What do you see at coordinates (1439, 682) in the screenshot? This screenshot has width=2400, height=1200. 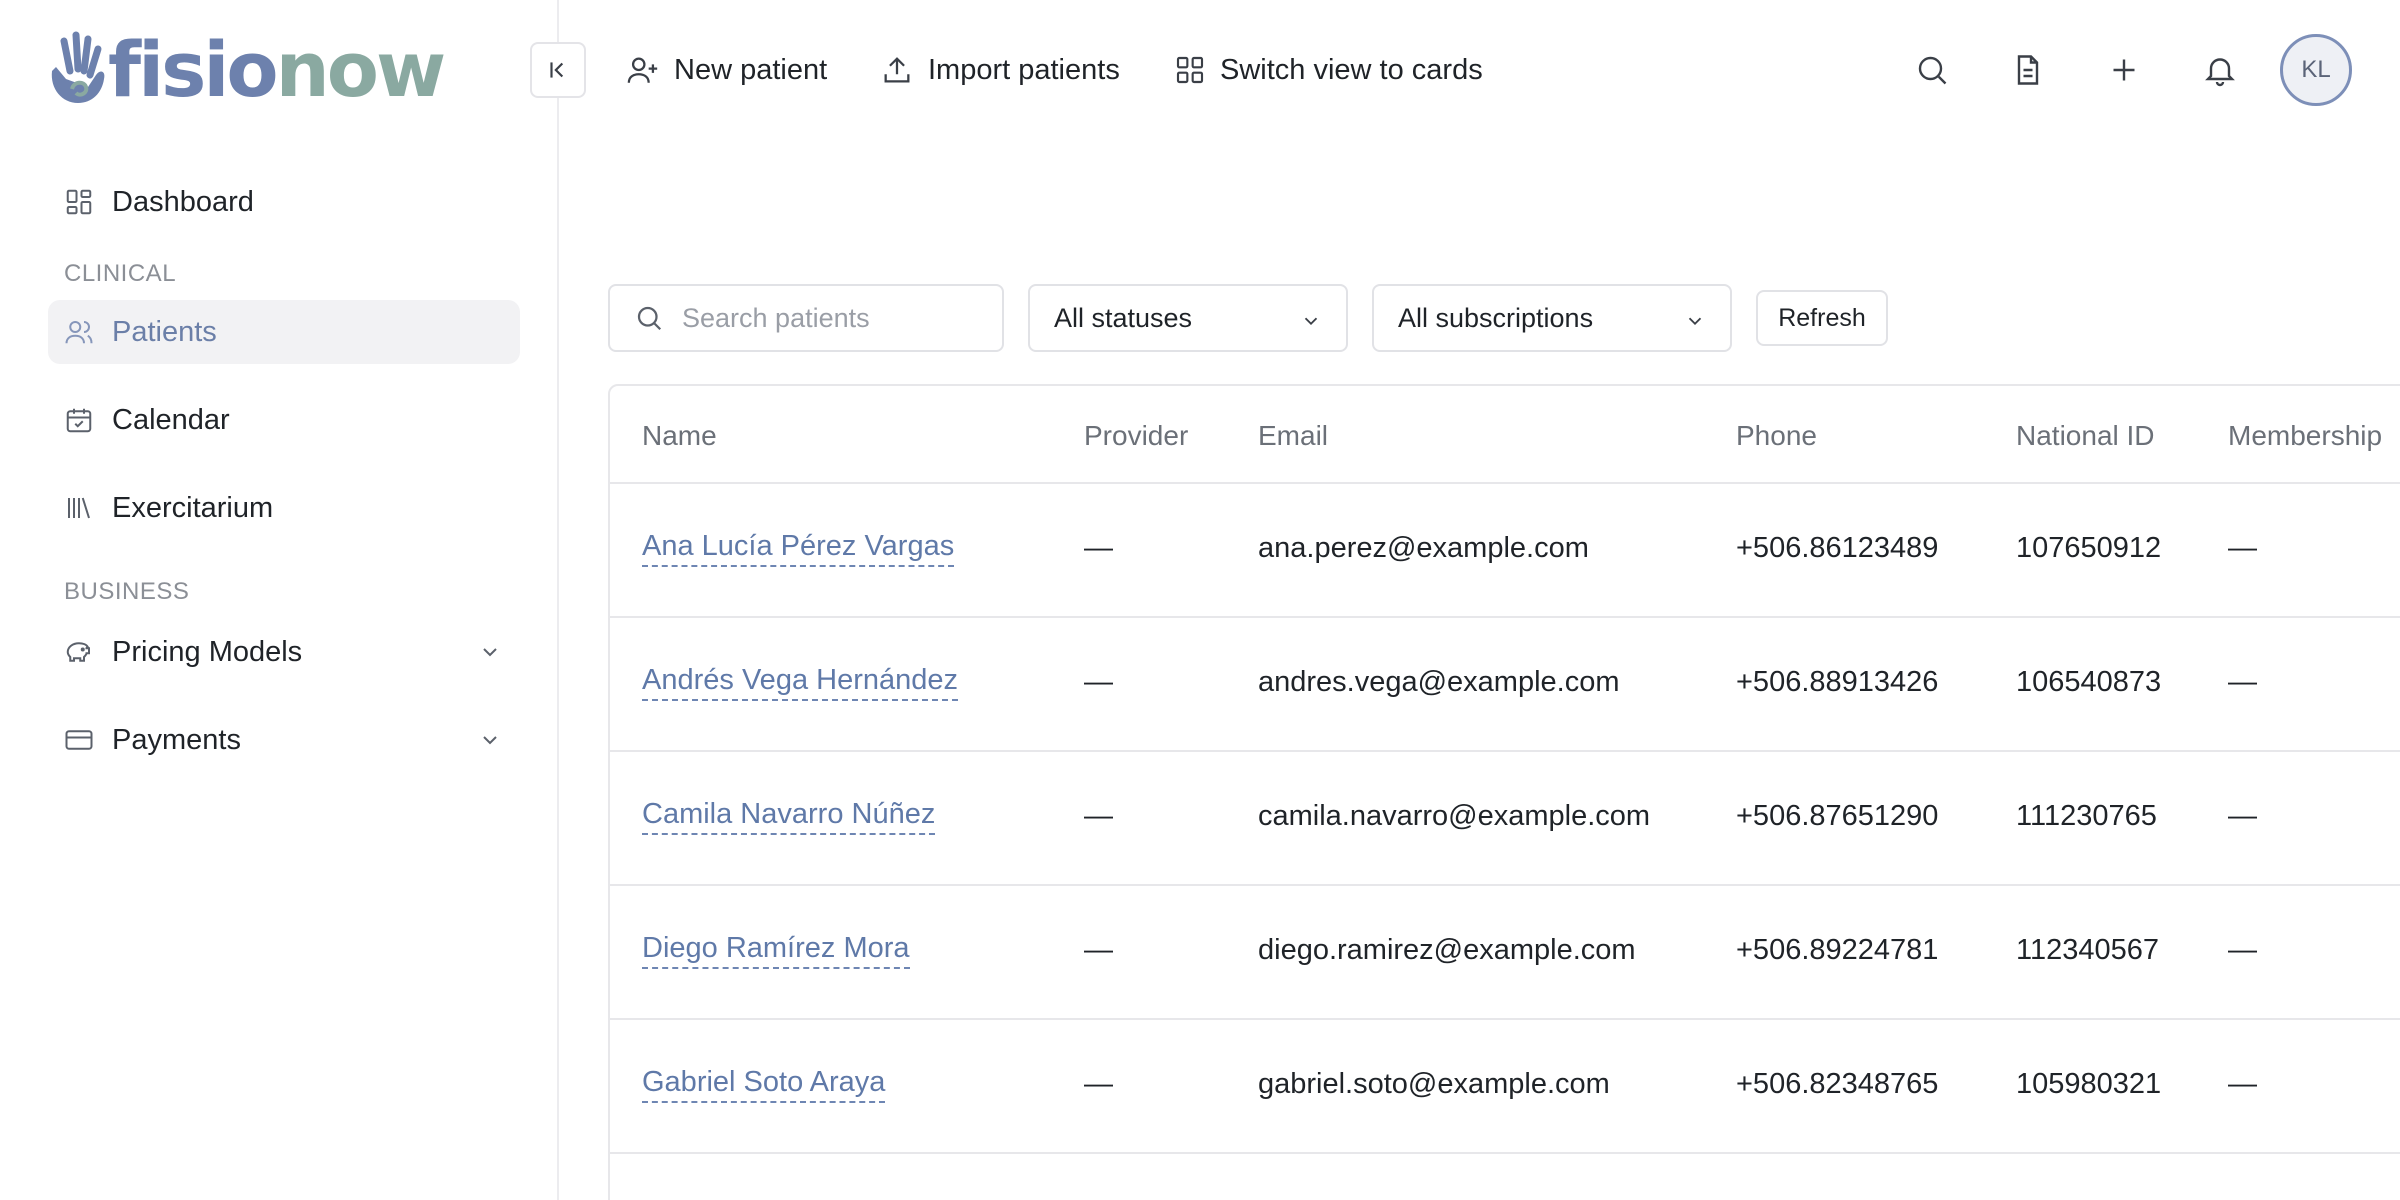 I see `email-cell: andres.vega@example.com` at bounding box center [1439, 682].